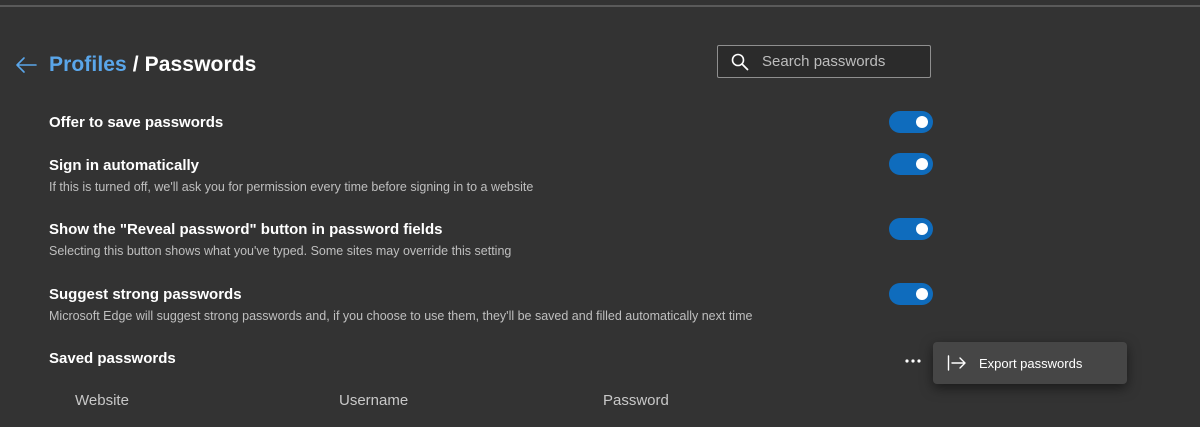 The height and width of the screenshot is (427, 1200). Describe the element at coordinates (842, 61) in the screenshot. I see `search-input` at that location.